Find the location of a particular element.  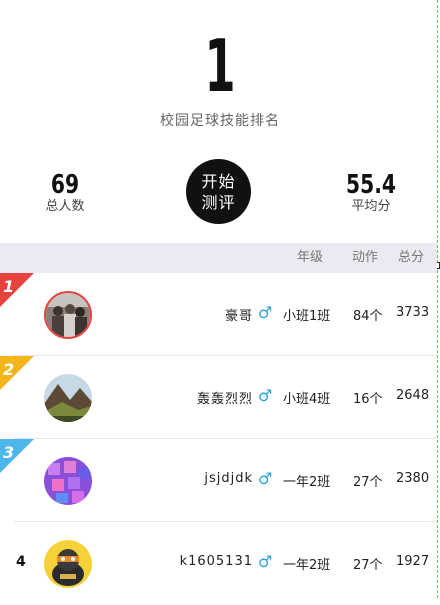

player-name: 轰轰烈烈 is located at coordinates (224, 399).